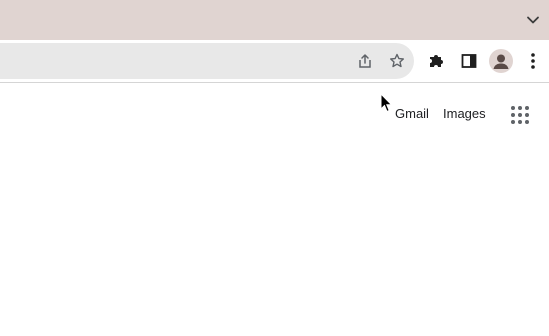 This screenshot has height=336, width=549. Describe the element at coordinates (386, 103) in the screenshot. I see `mouse-cursor-icon` at that location.